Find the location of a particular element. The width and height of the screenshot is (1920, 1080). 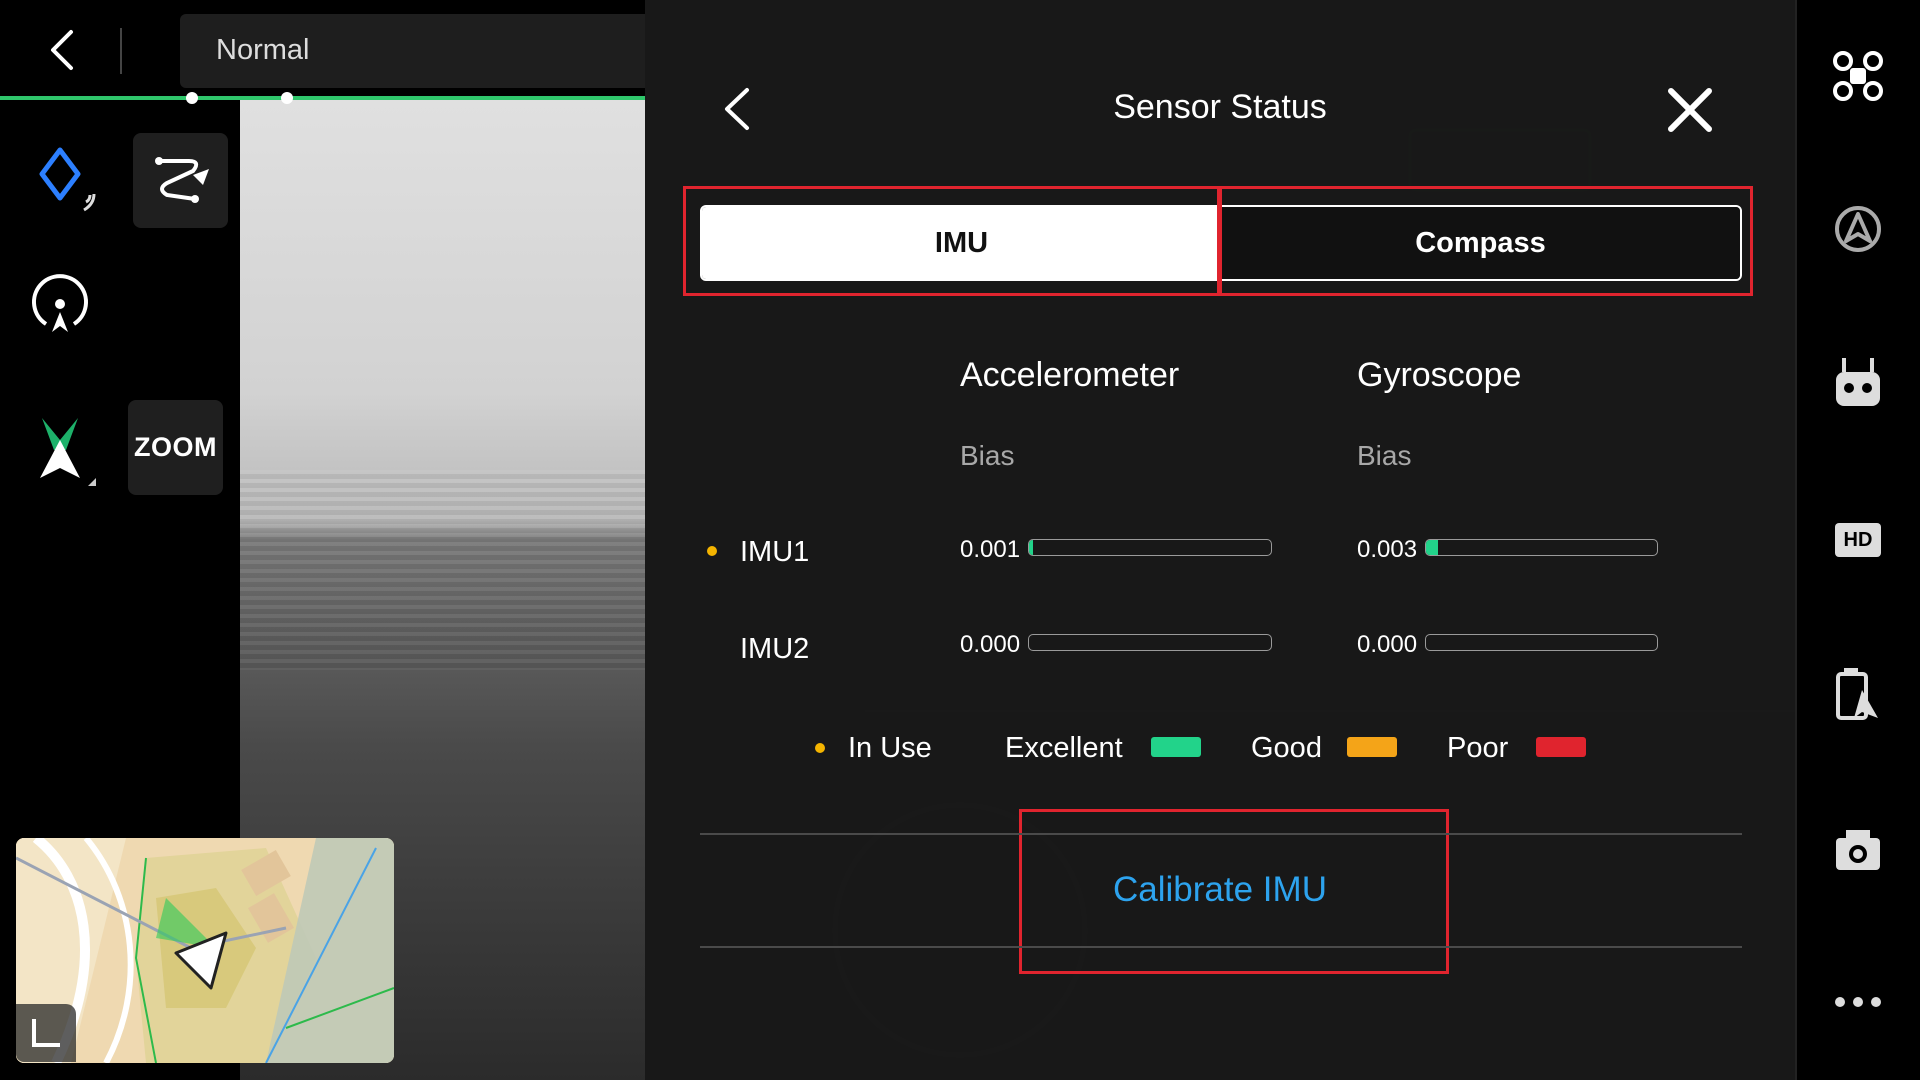

battery-icon is located at coordinates (1857, 694).